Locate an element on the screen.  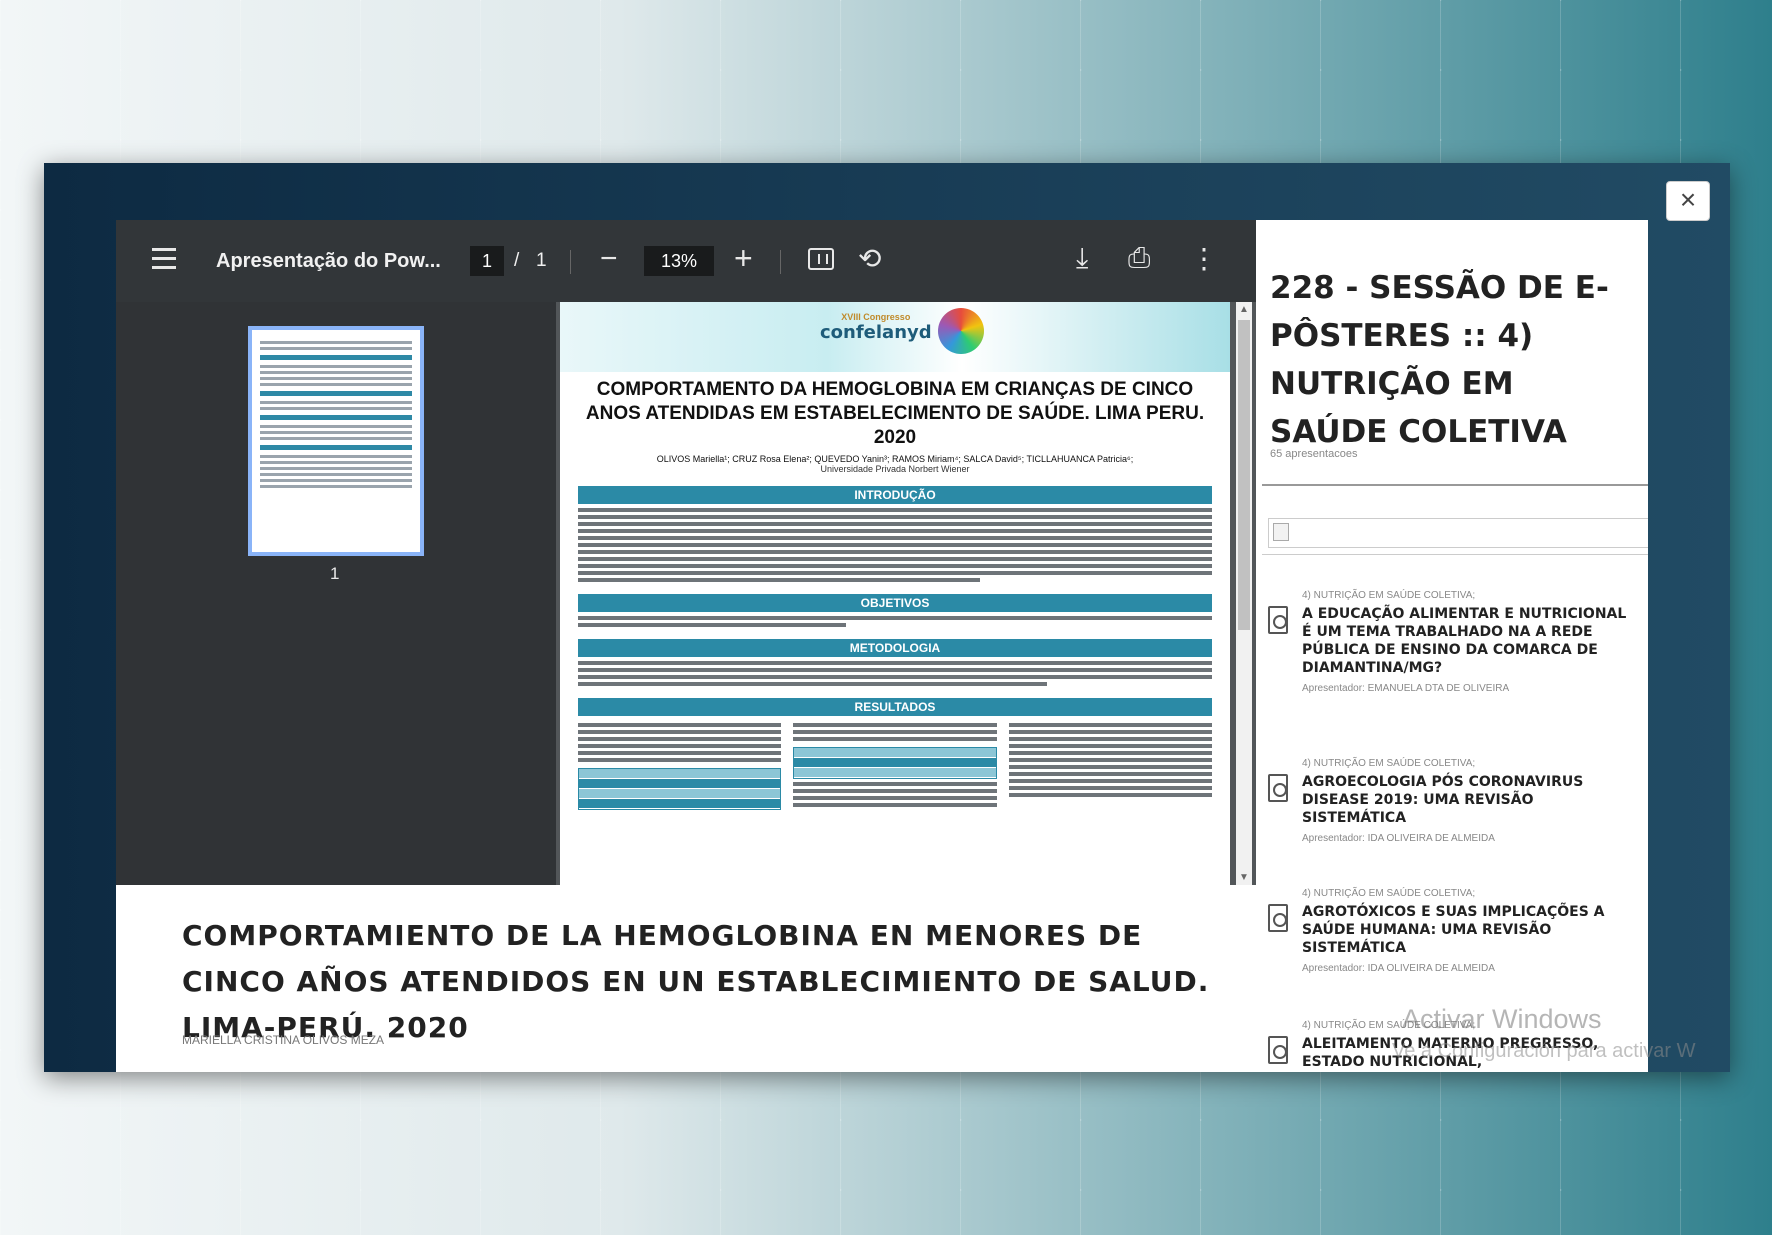
section-results: RESULTADOS is located at coordinates (895, 707).